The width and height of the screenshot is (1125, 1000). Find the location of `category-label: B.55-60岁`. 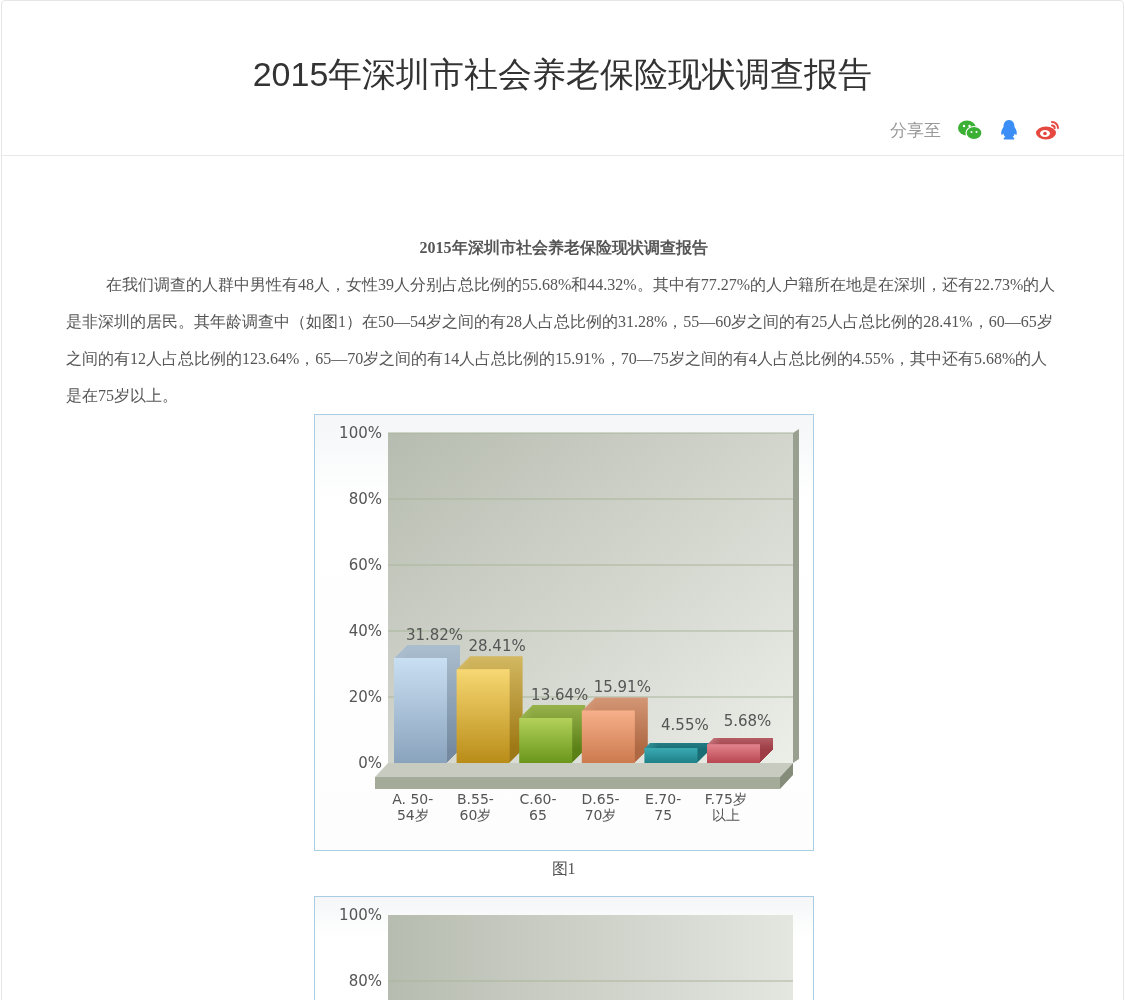

category-label: B.55-60岁 is located at coordinates (475, 807).